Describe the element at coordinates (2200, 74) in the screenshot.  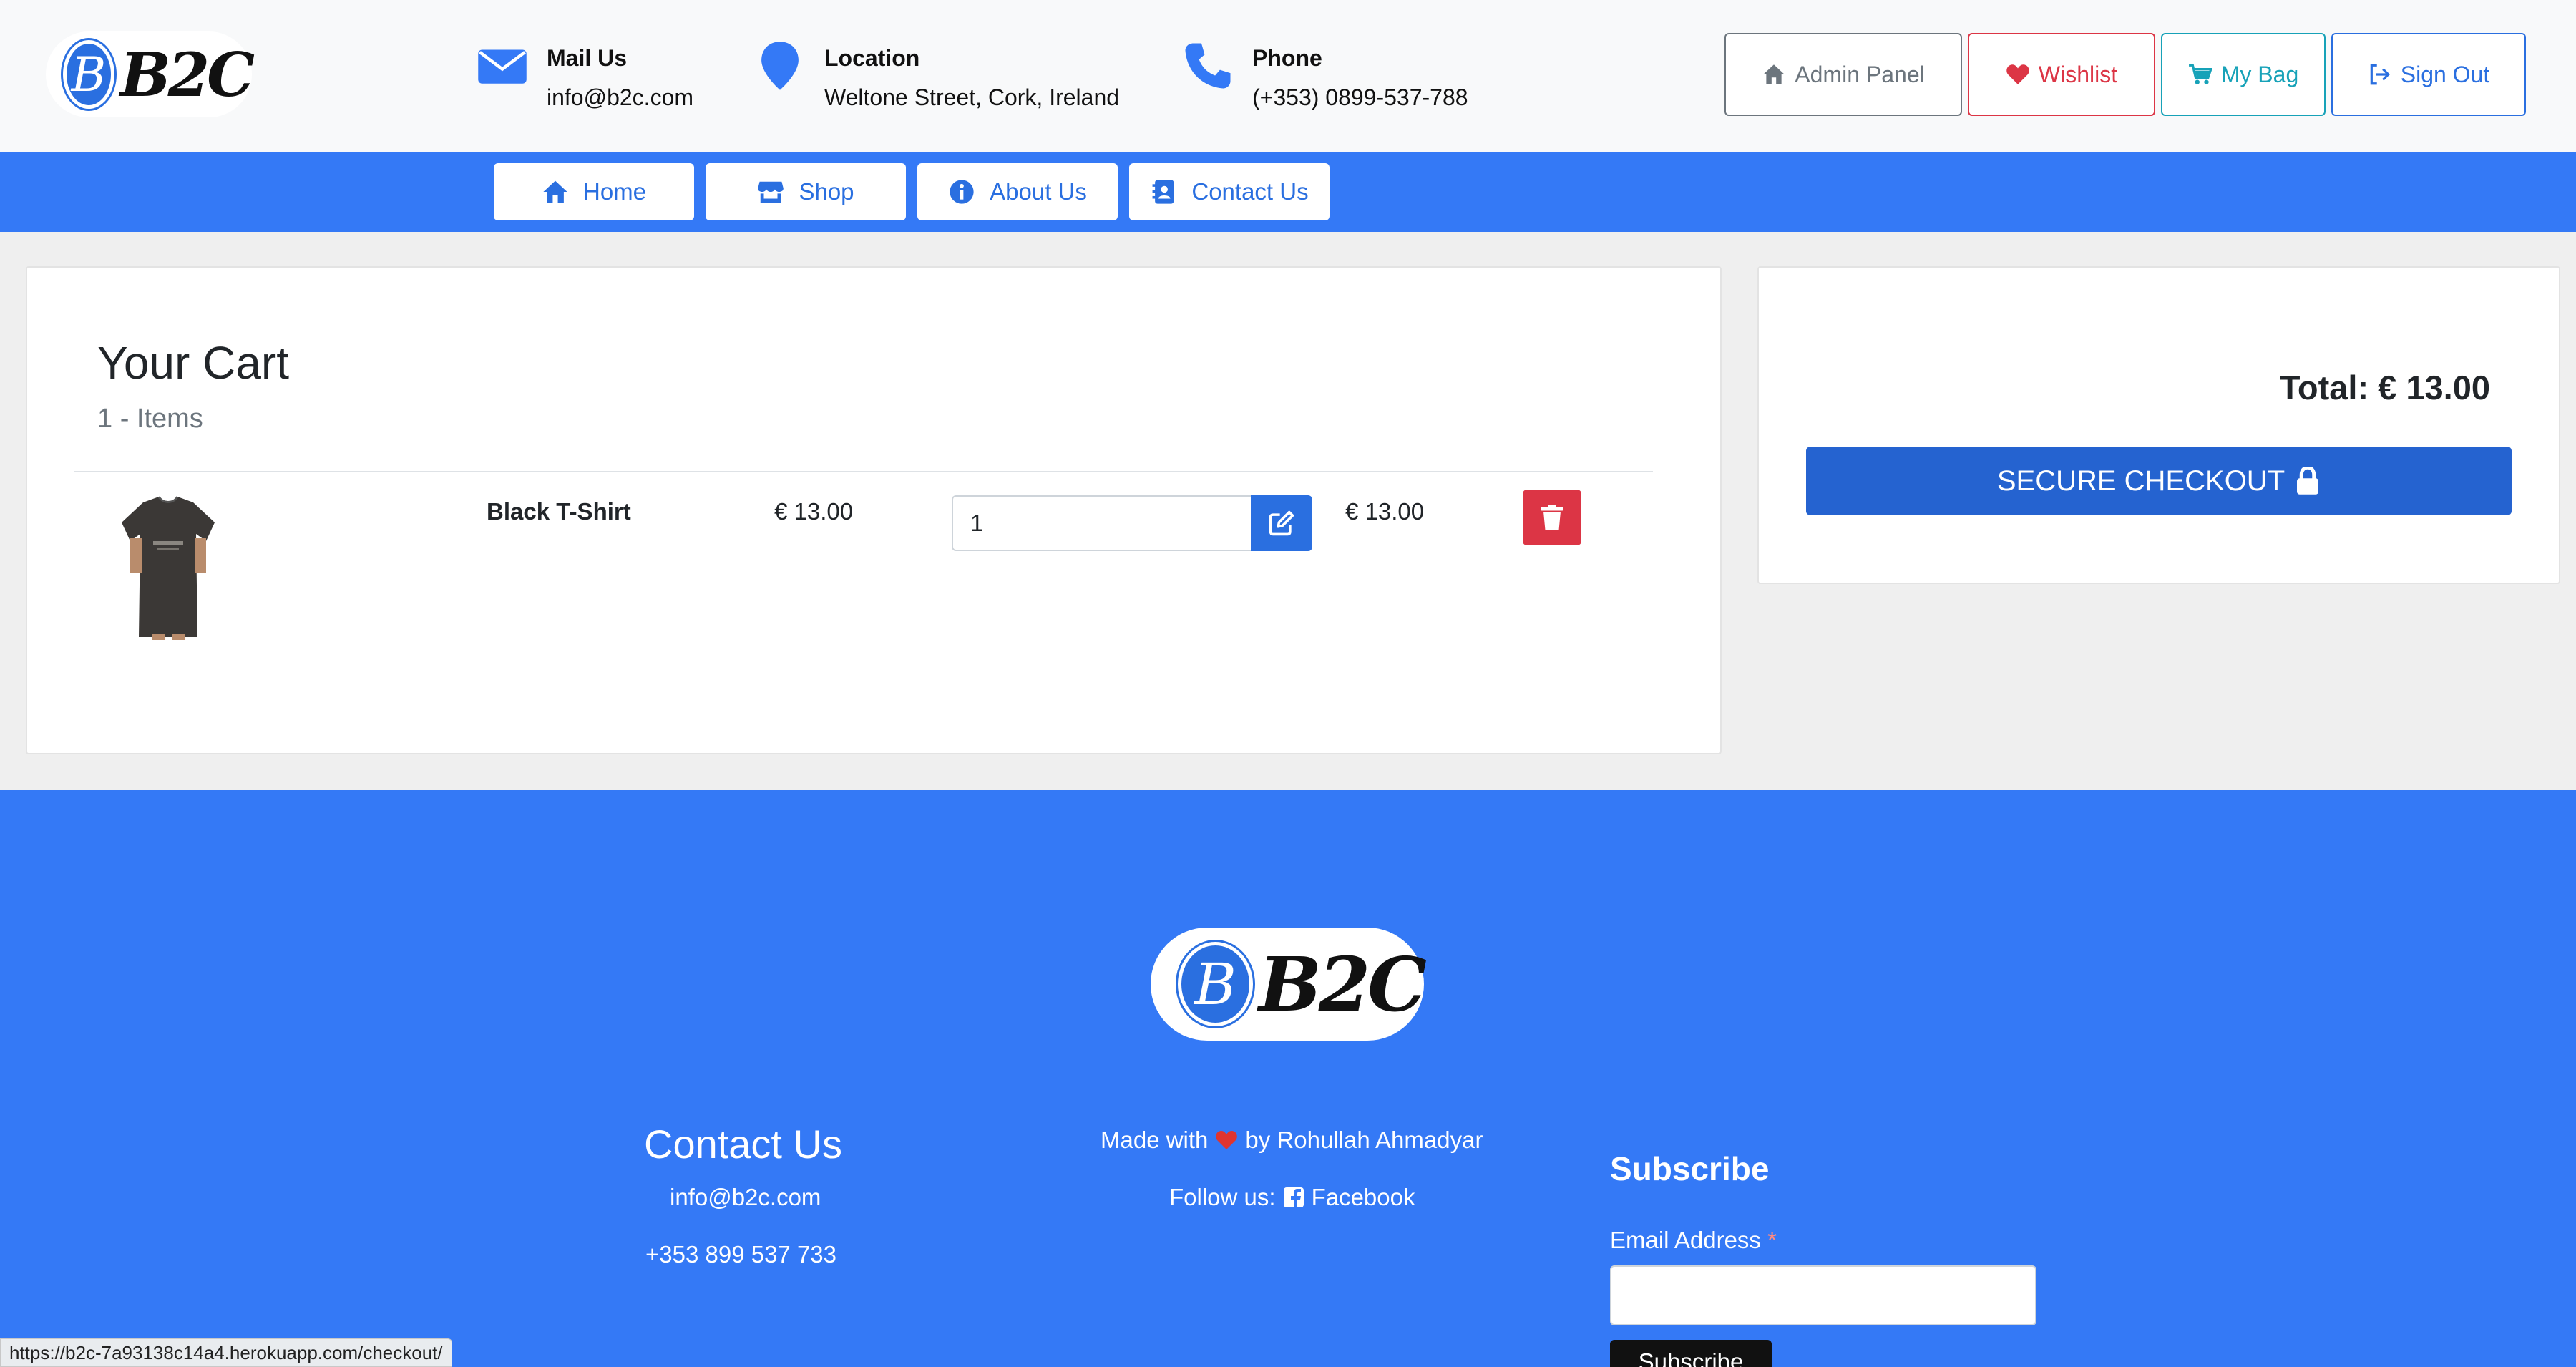
I see `shopping-cart-icon` at that location.